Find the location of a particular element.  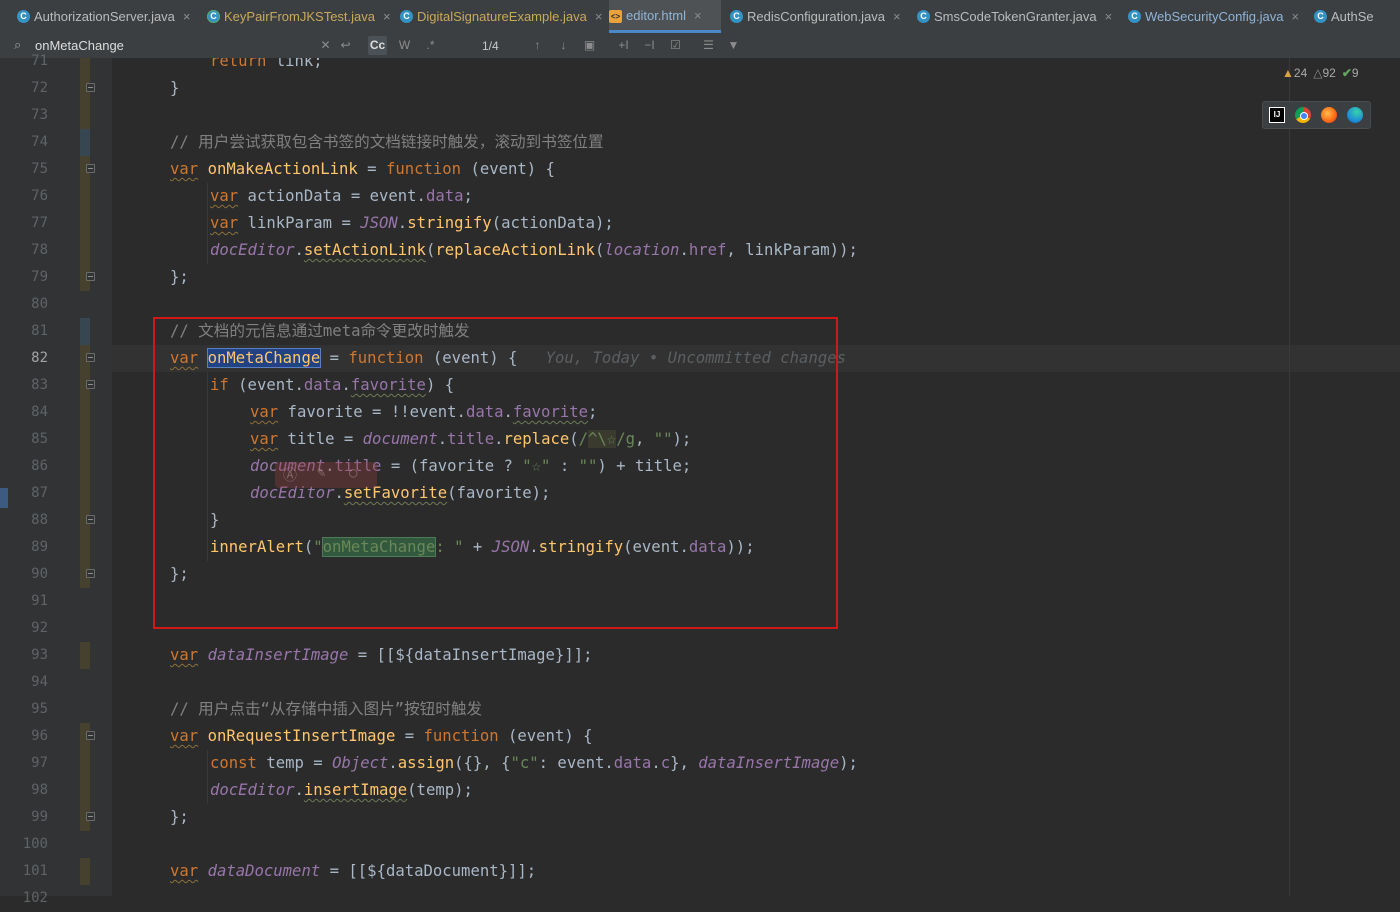

tab-authorization-server: C AuthorizationServer.java × is located at coordinates (104, 16).